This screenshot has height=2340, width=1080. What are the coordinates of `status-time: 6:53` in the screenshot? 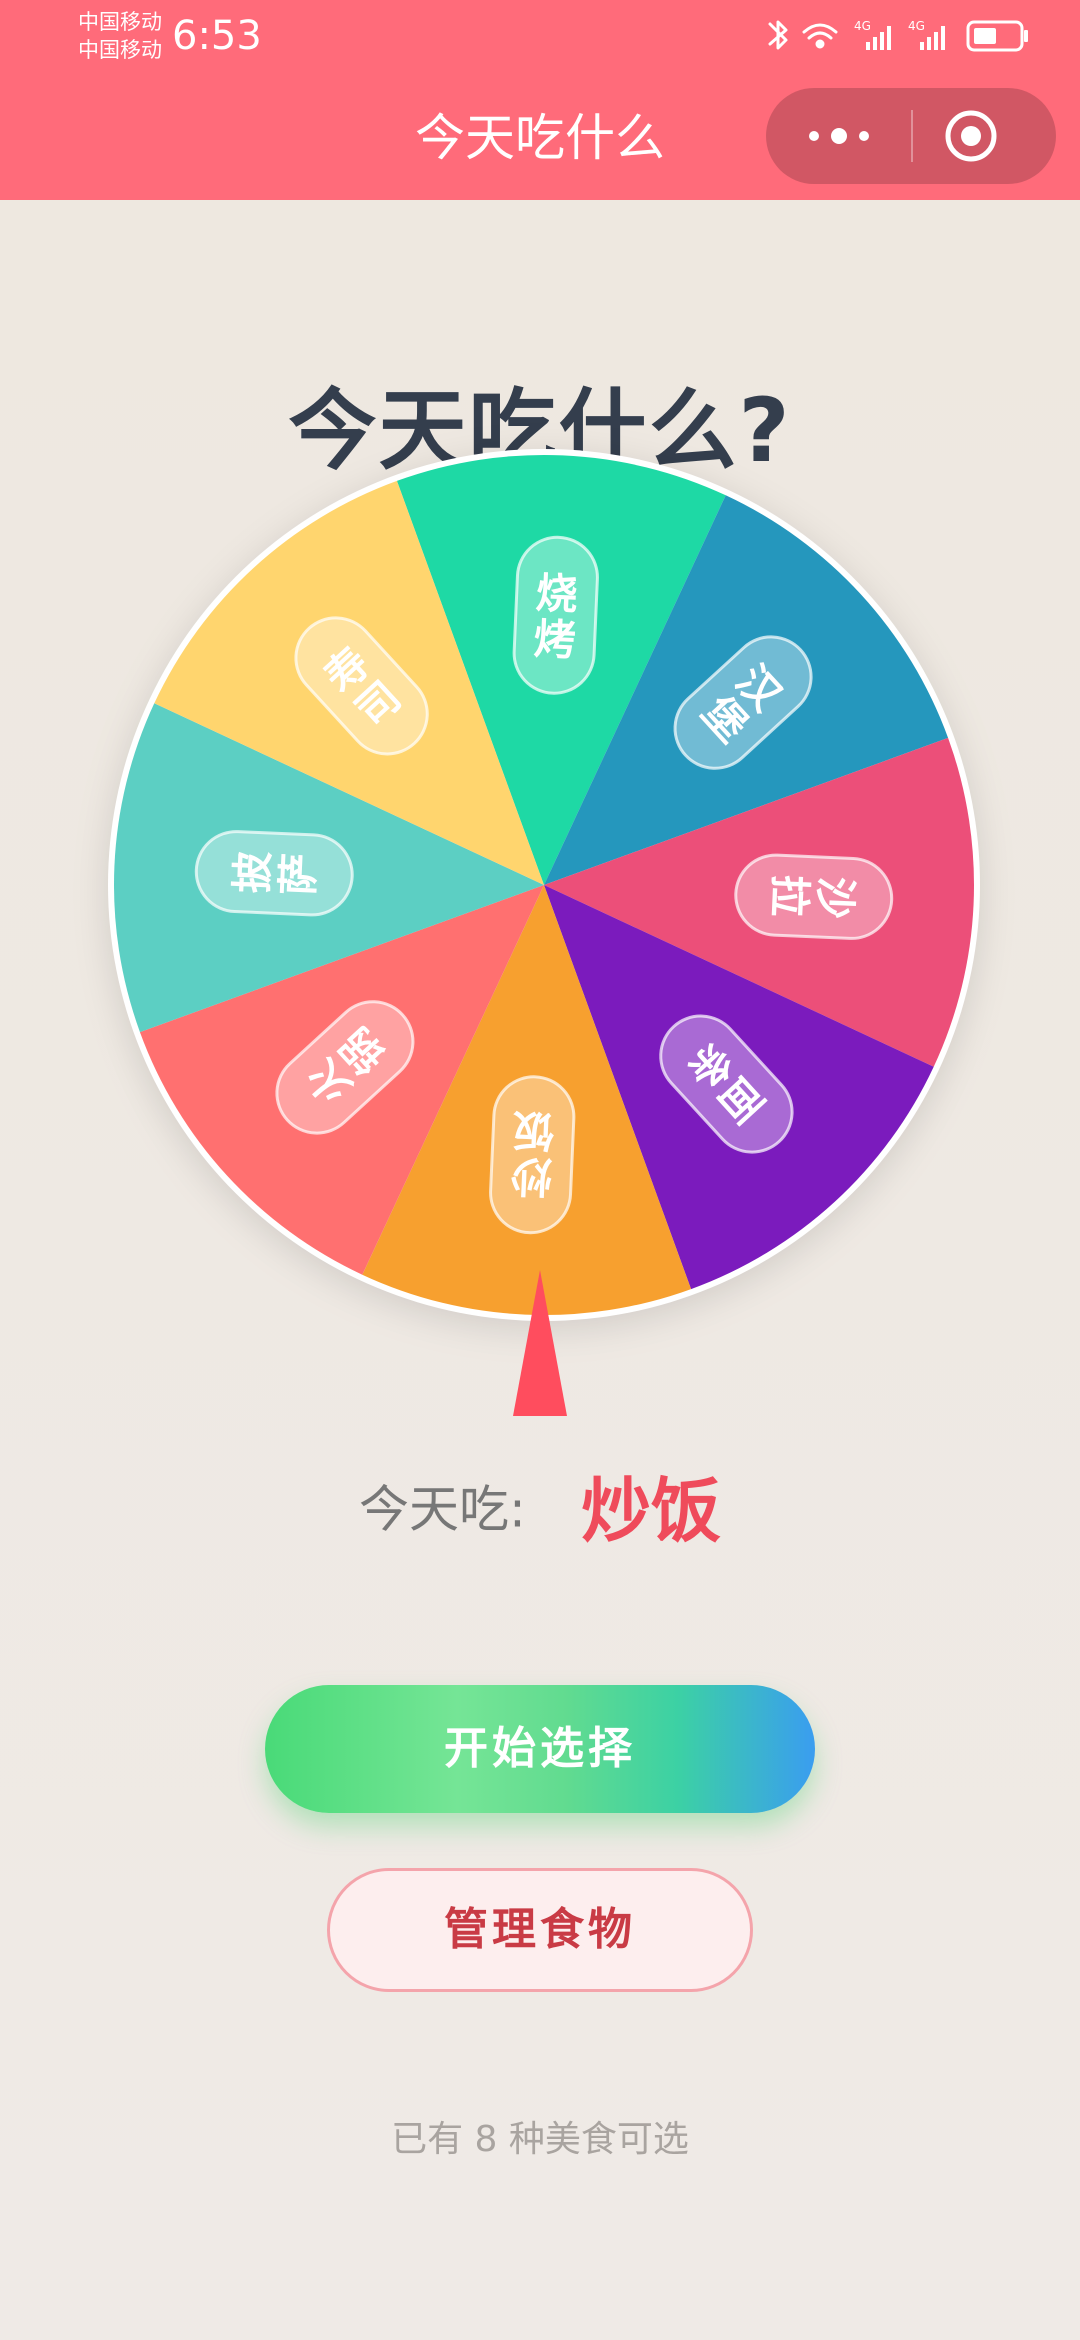 It's located at (217, 36).